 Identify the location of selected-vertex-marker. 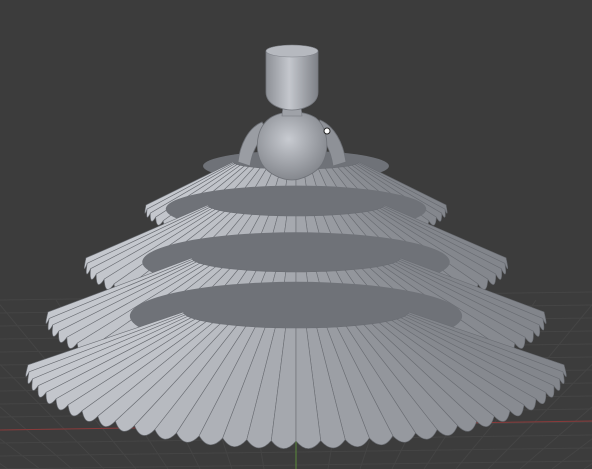
(327, 131).